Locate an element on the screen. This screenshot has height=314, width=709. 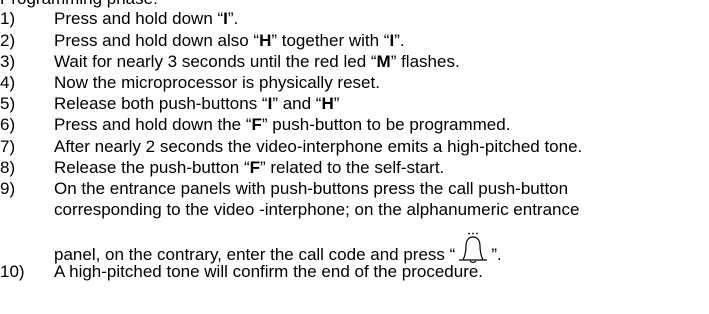
step-text-segment: Press and hold down “ is located at coordinates (139, 18).